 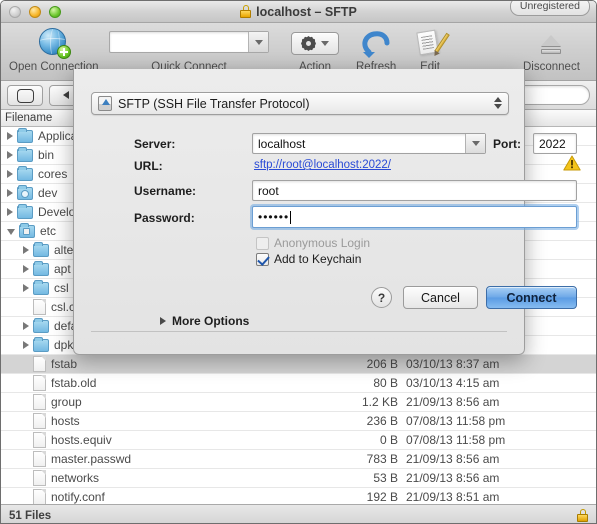 I want to click on password-input: ••••••, so click(x=414, y=217).